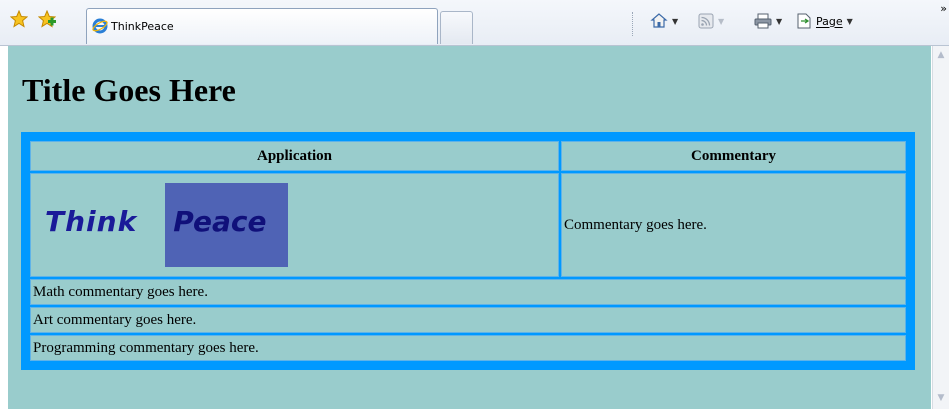 The width and height of the screenshot is (949, 409). Describe the element at coordinates (474, 23) in the screenshot. I see `browser-toolbar: ThinkPeace ▼ ▼ ▼ Page ▼ »` at that location.